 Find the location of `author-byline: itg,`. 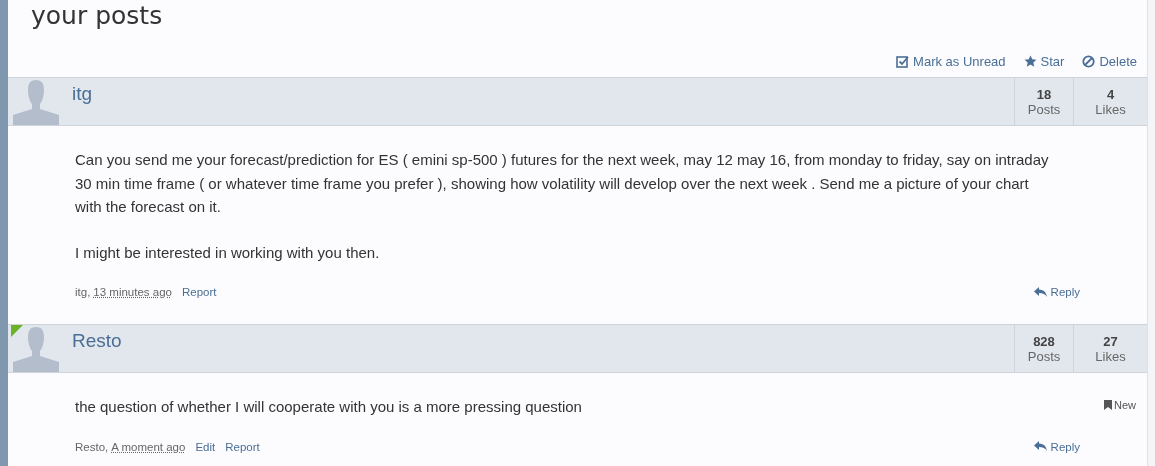

author-byline: itg, is located at coordinates (83, 292).